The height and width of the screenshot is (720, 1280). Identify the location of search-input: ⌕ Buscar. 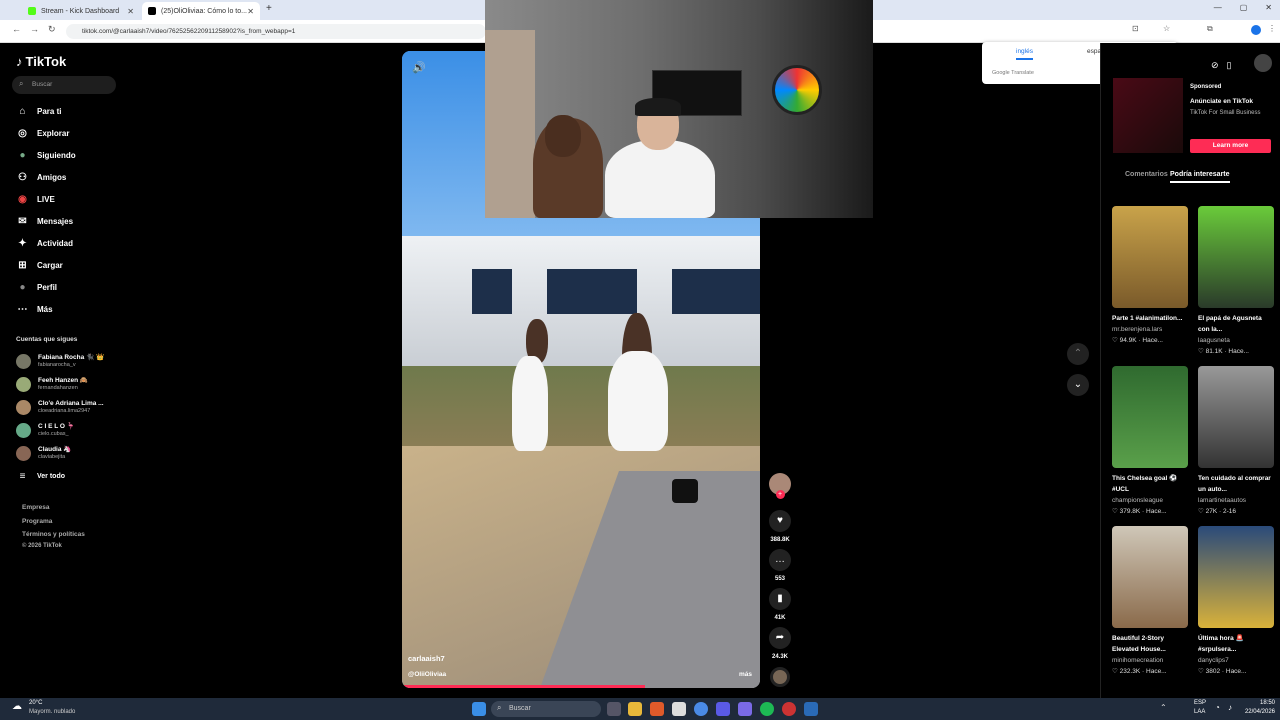
(64, 85).